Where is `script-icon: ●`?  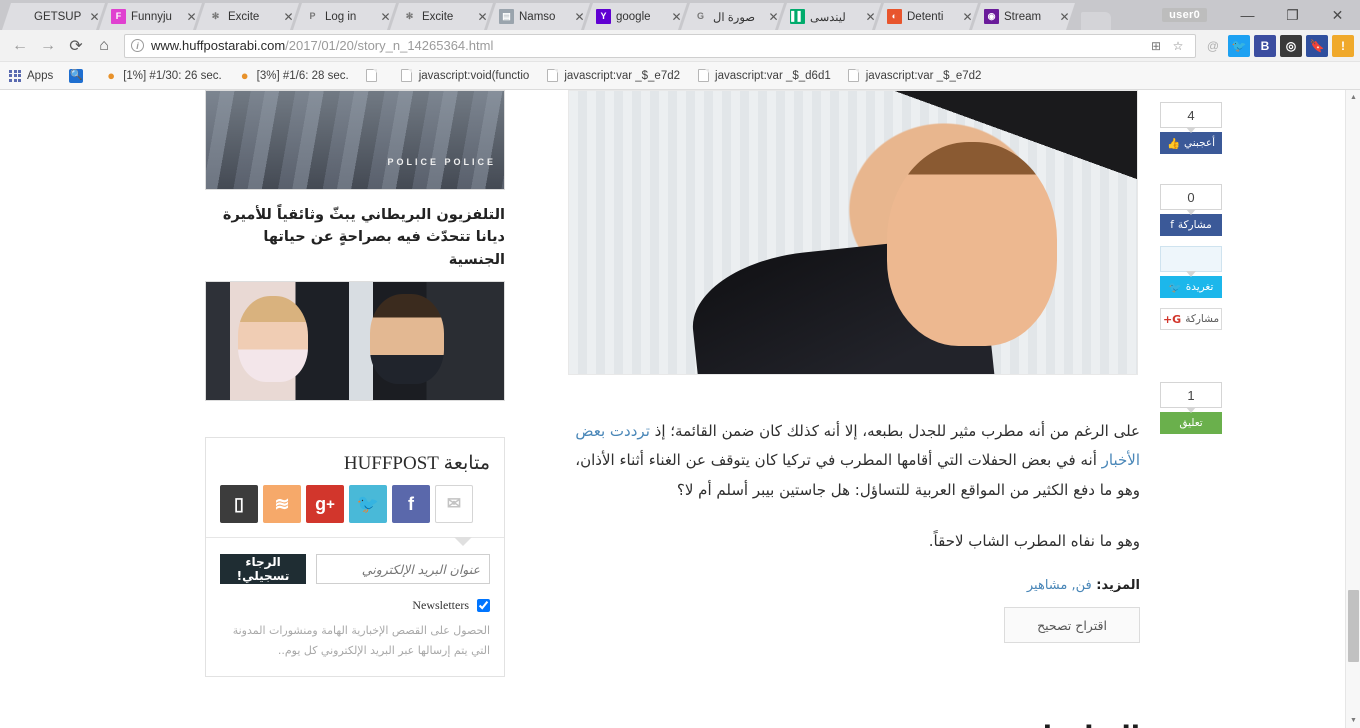
script-icon: ● is located at coordinates (244, 75).